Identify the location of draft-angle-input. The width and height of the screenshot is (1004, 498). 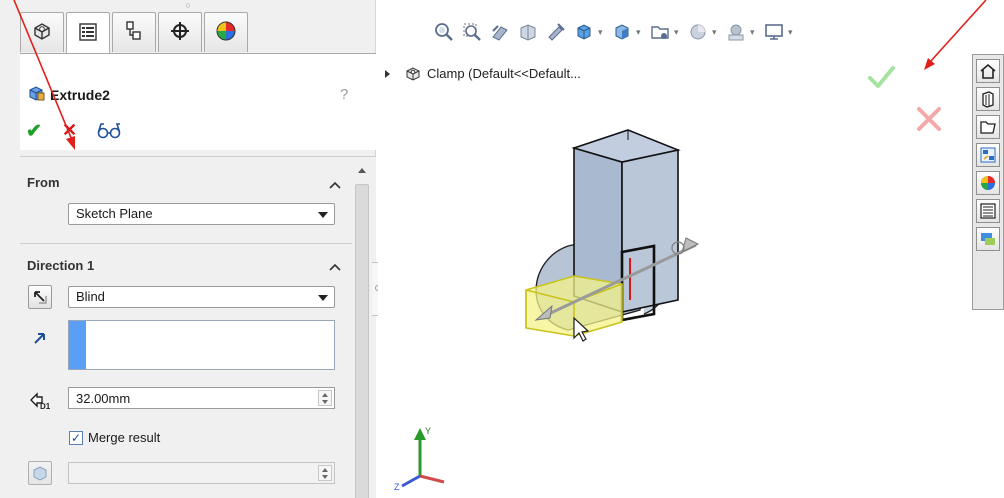
(201, 473).